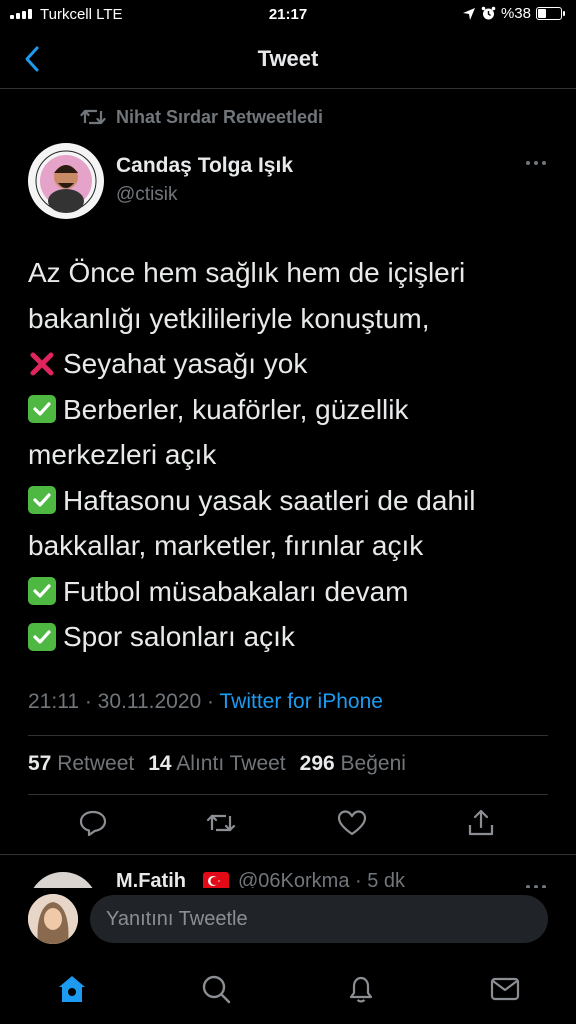 This screenshot has height=1024, width=576. I want to click on reply-icon, so click(93, 823).